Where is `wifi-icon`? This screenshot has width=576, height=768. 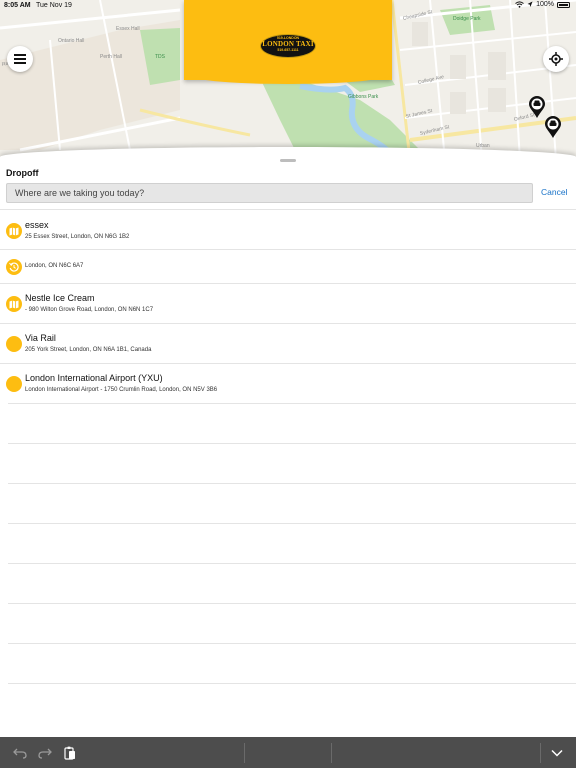 wifi-icon is located at coordinates (519, 4).